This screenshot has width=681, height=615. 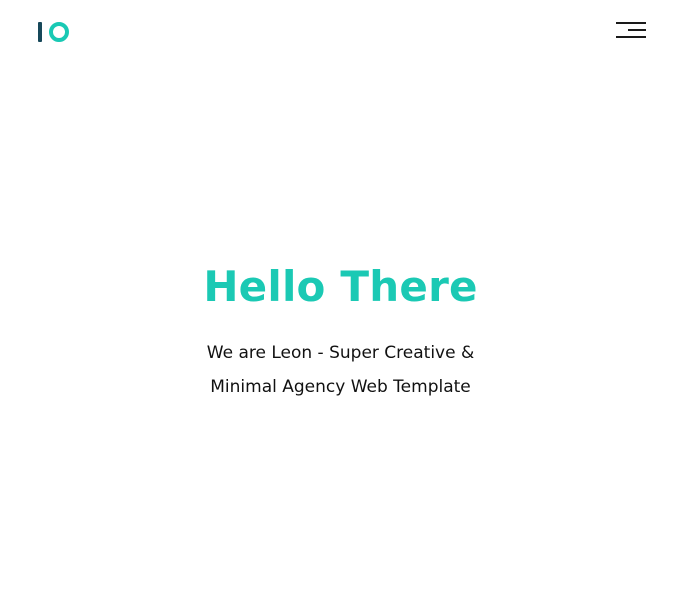 What do you see at coordinates (631, 23) in the screenshot?
I see `menu-line-top` at bounding box center [631, 23].